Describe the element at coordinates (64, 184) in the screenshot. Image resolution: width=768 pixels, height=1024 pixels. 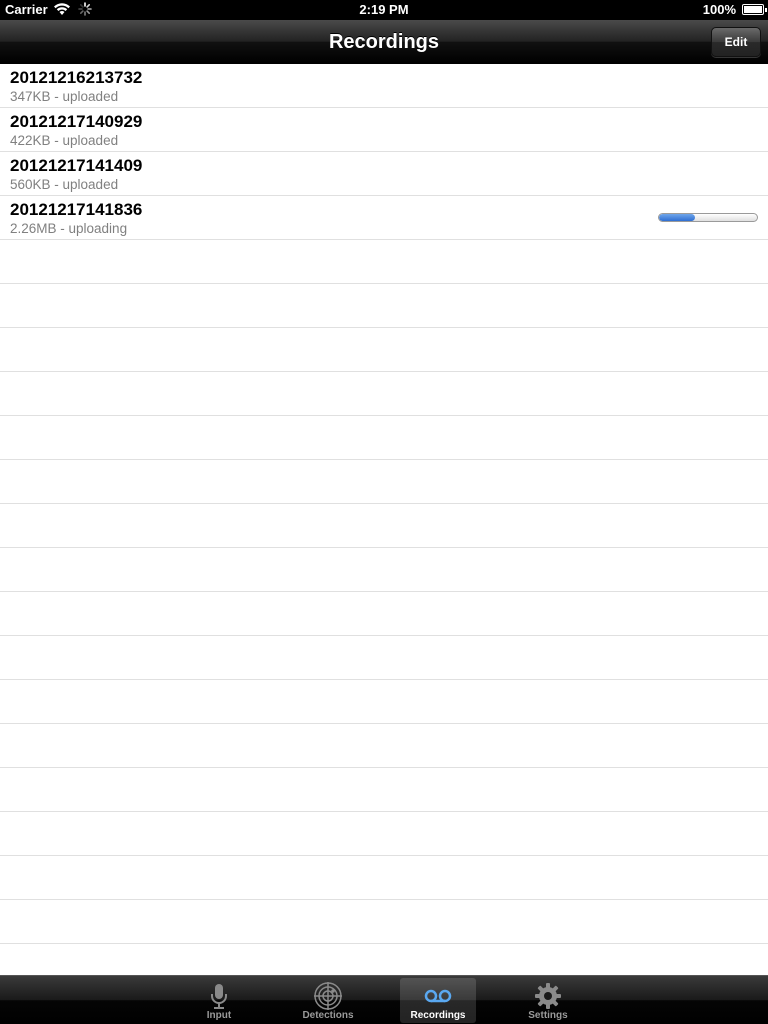
I see `recording-detail: 560KB - uploaded` at that location.